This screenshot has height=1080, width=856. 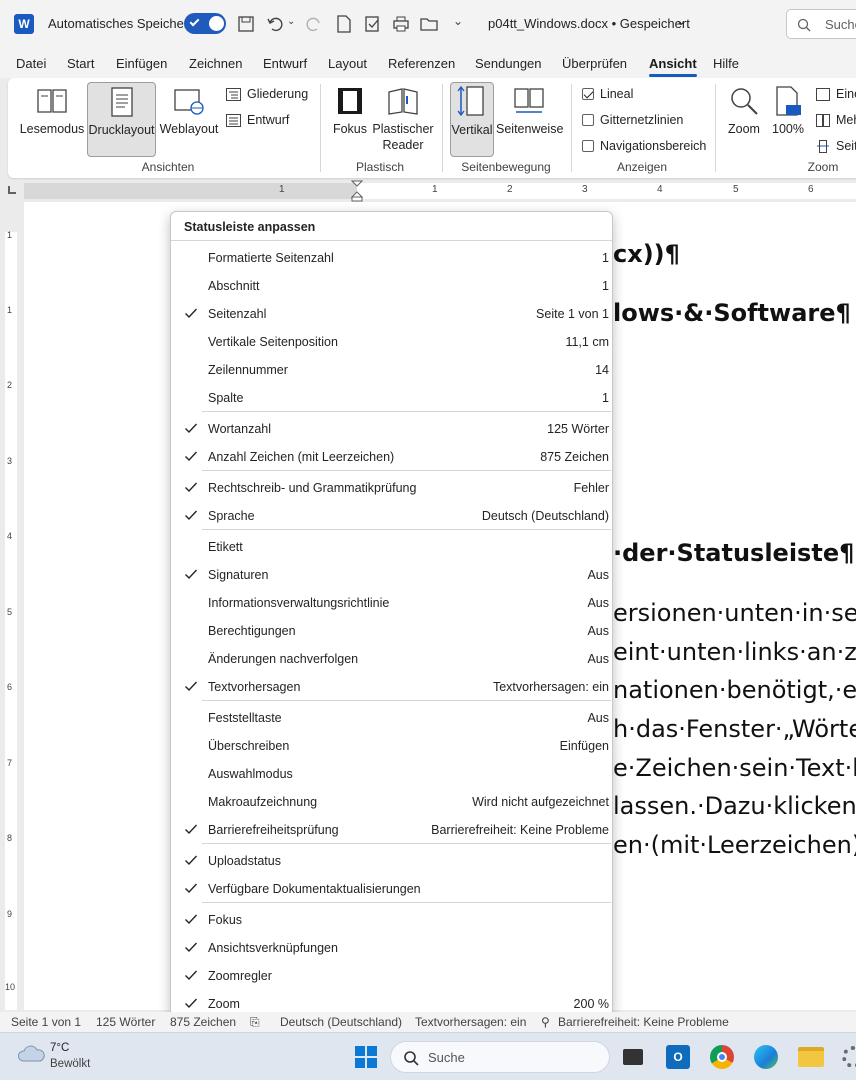 I want to click on vertical-ruler: 1 1 2 3 4 5 6 7 8 9 10, so click(x=11, y=606).